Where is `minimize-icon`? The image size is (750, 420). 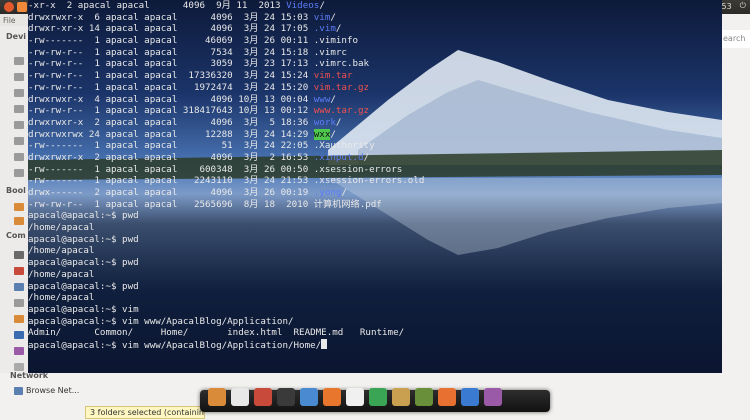 minimize-icon is located at coordinates (22, 7).